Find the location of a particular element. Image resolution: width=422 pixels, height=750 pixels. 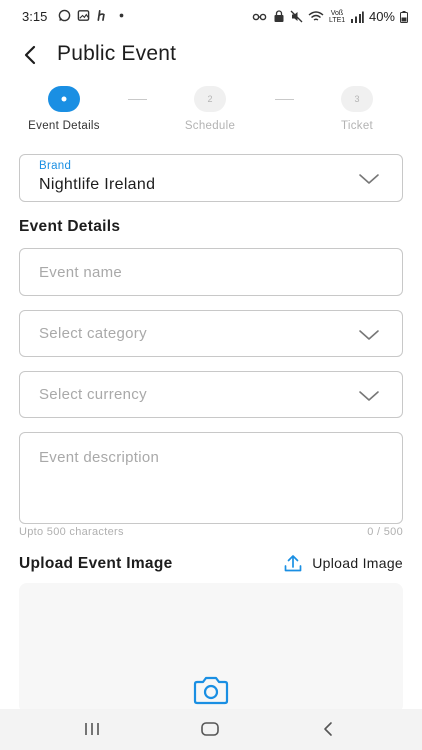

upload-section-title: Upload Event Image is located at coordinates (96, 563).